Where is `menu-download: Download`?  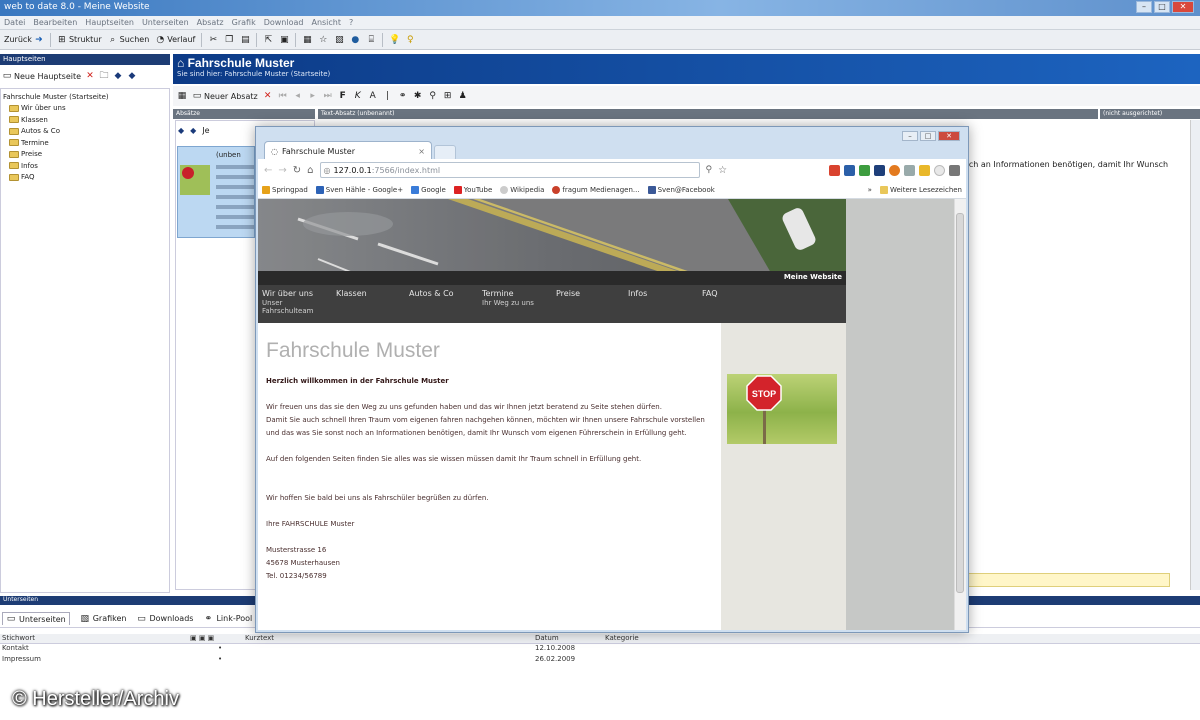
menu-download: Download is located at coordinates (284, 22).